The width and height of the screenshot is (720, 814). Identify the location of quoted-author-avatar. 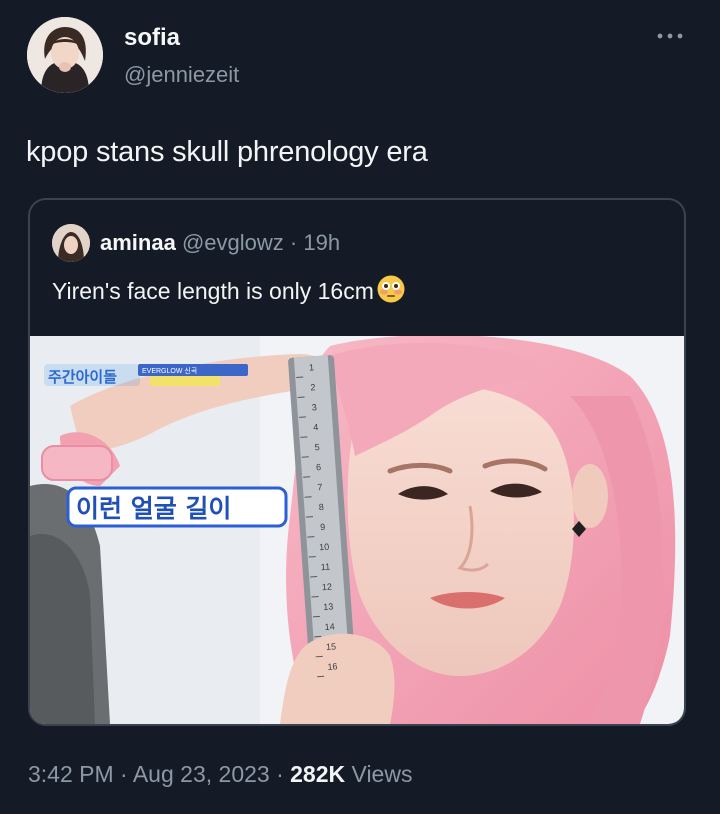
(71, 243).